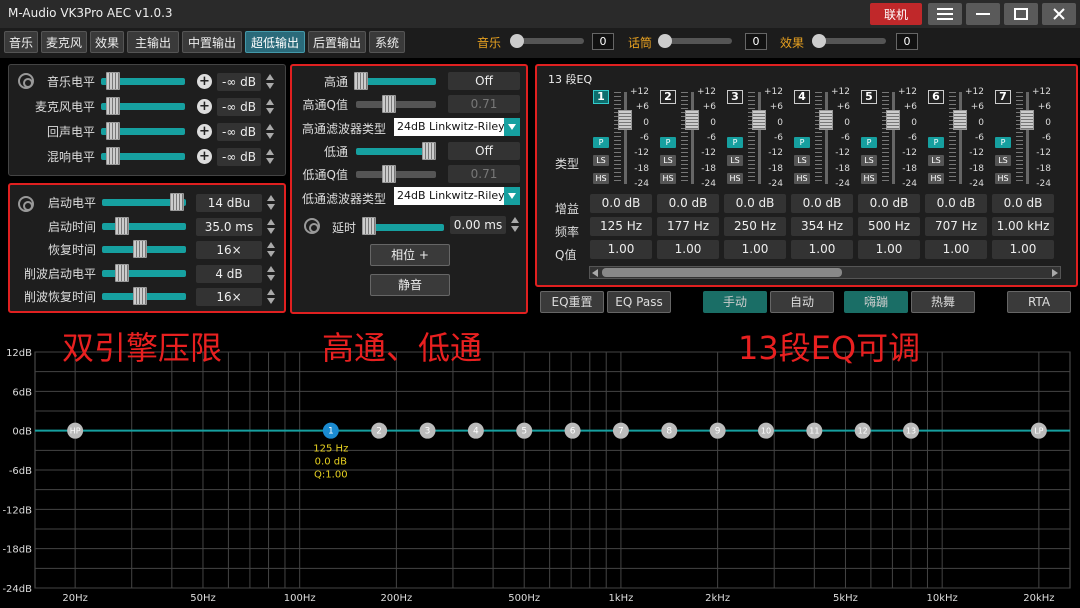  I want to click on rta-button: RTA, so click(1039, 302).